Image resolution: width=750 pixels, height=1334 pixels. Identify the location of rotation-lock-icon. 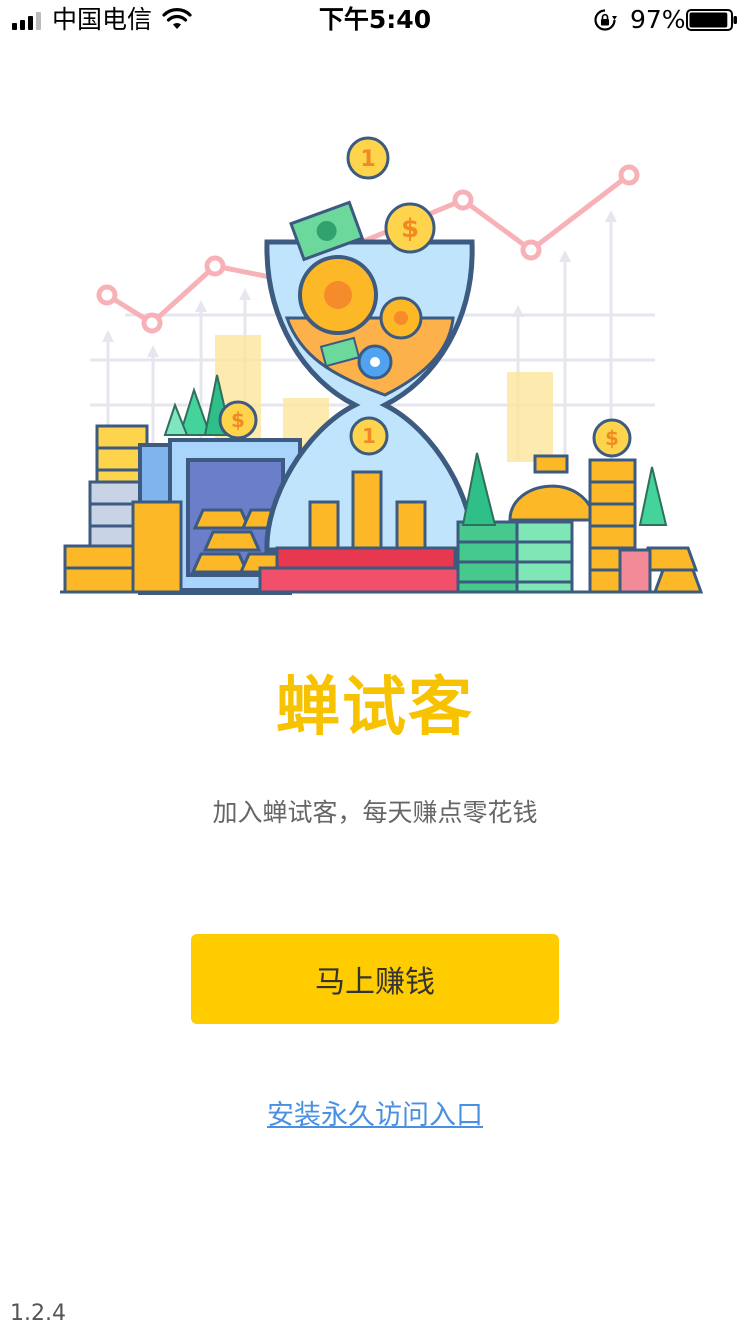
(605, 20).